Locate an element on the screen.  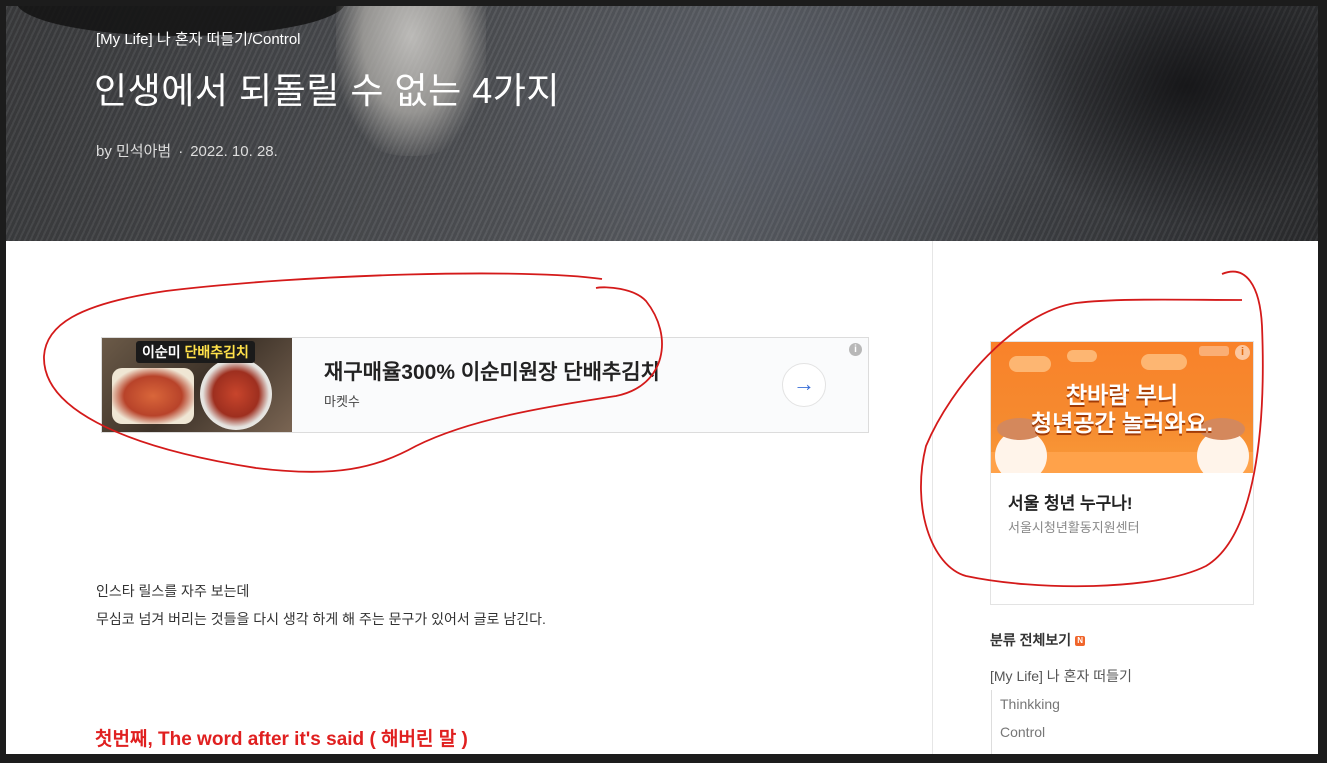
category-heading: 분류 전체보기 N is located at coordinates (1038, 640).